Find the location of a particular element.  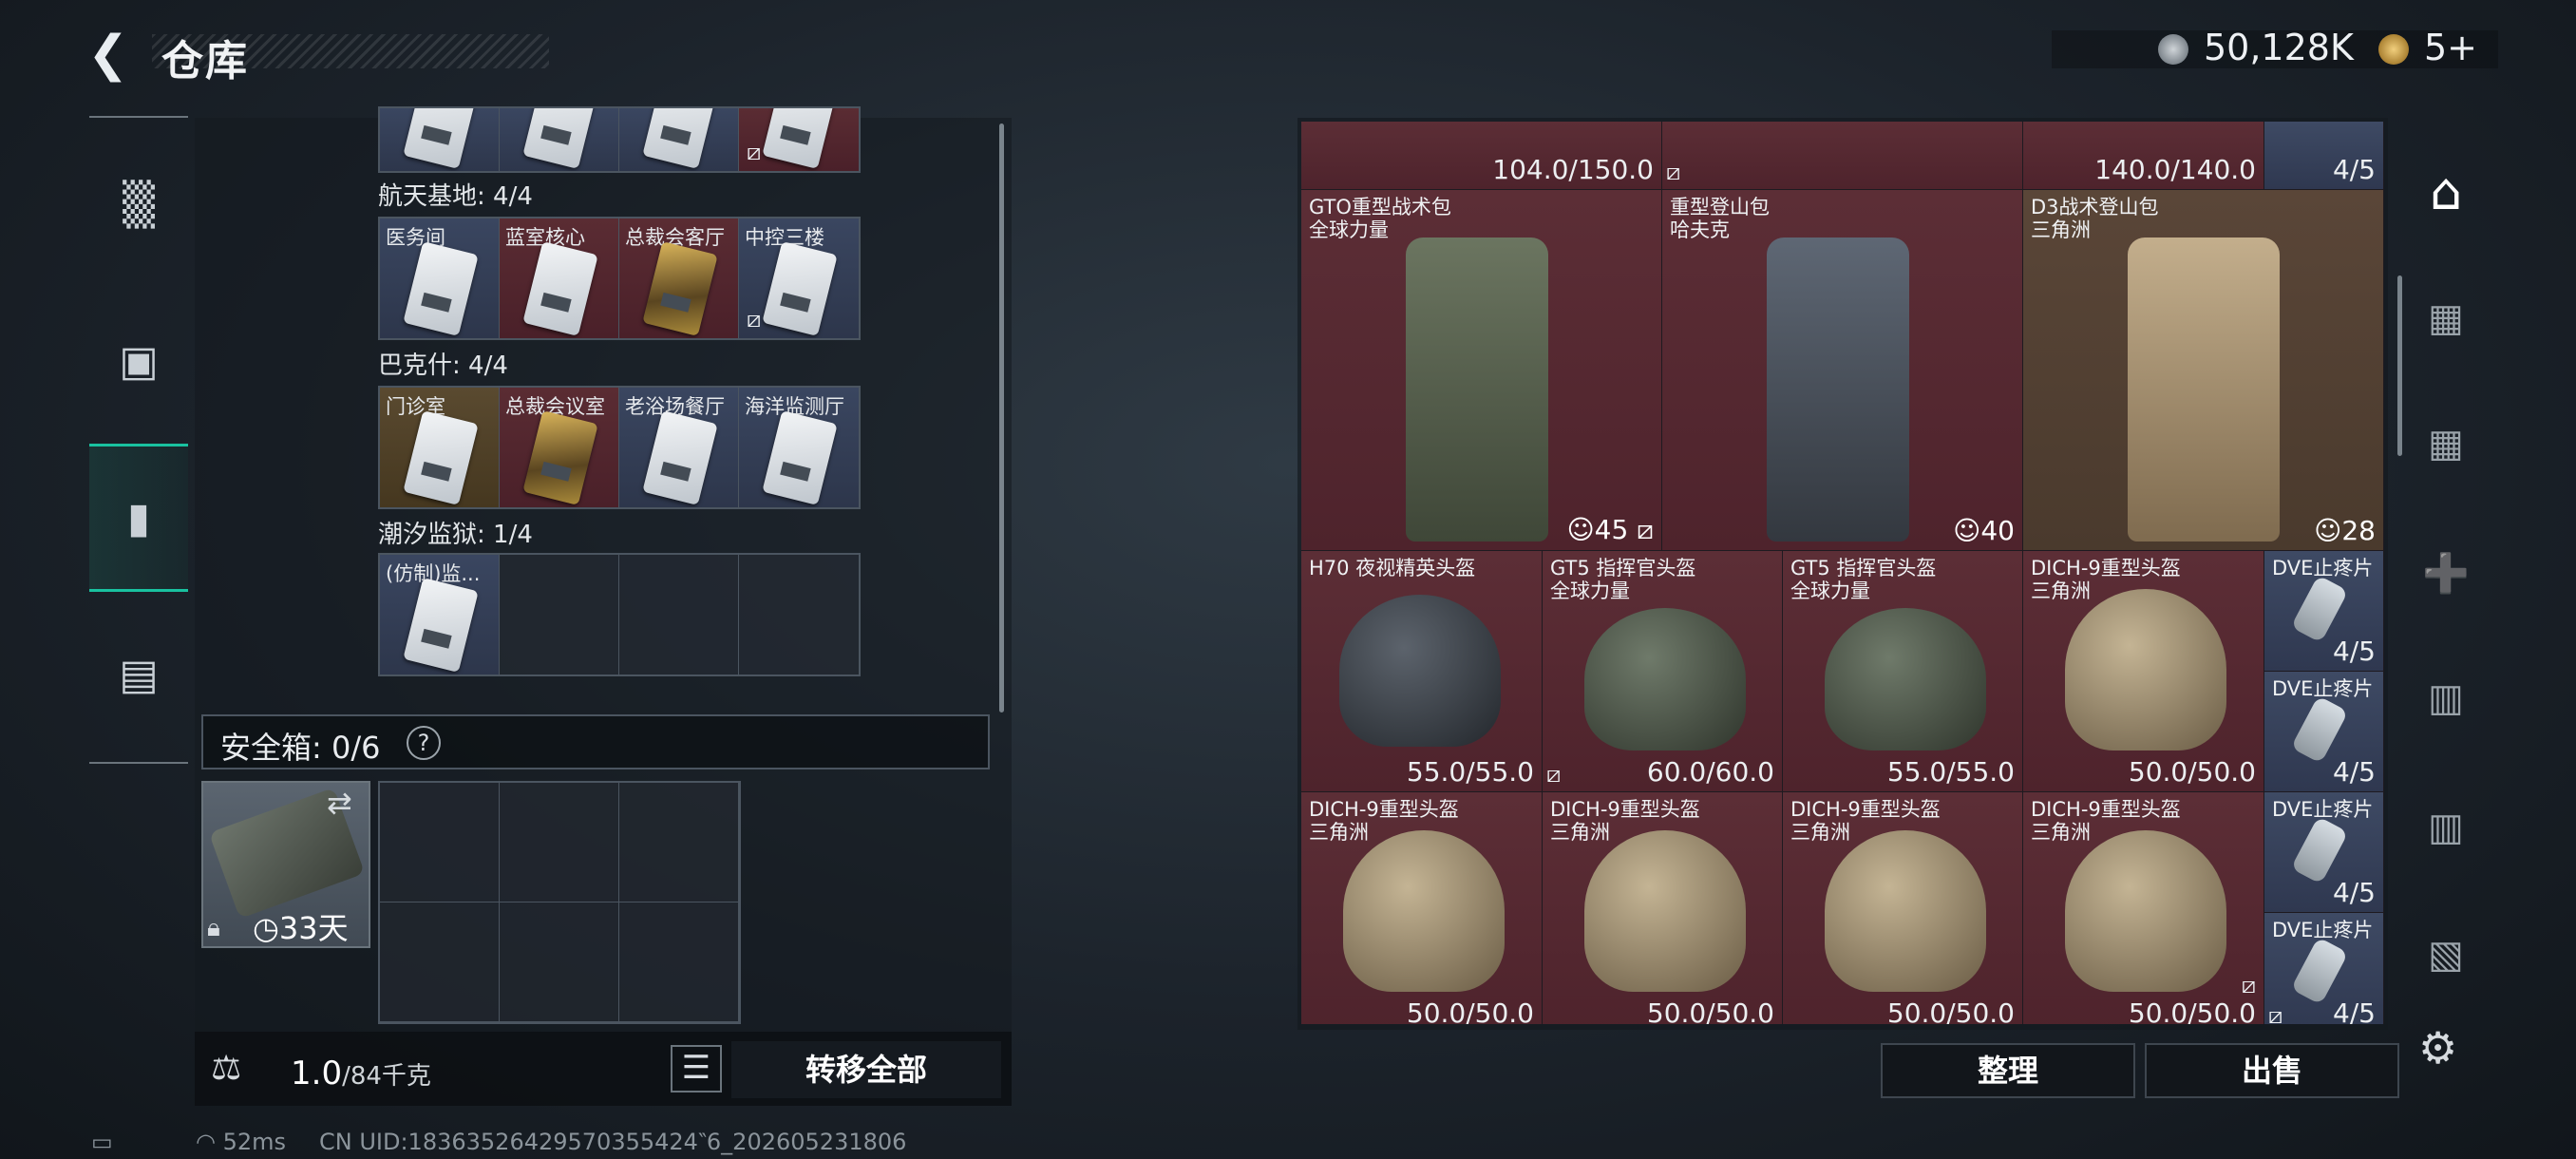

help-icon: ? is located at coordinates (424, 743).